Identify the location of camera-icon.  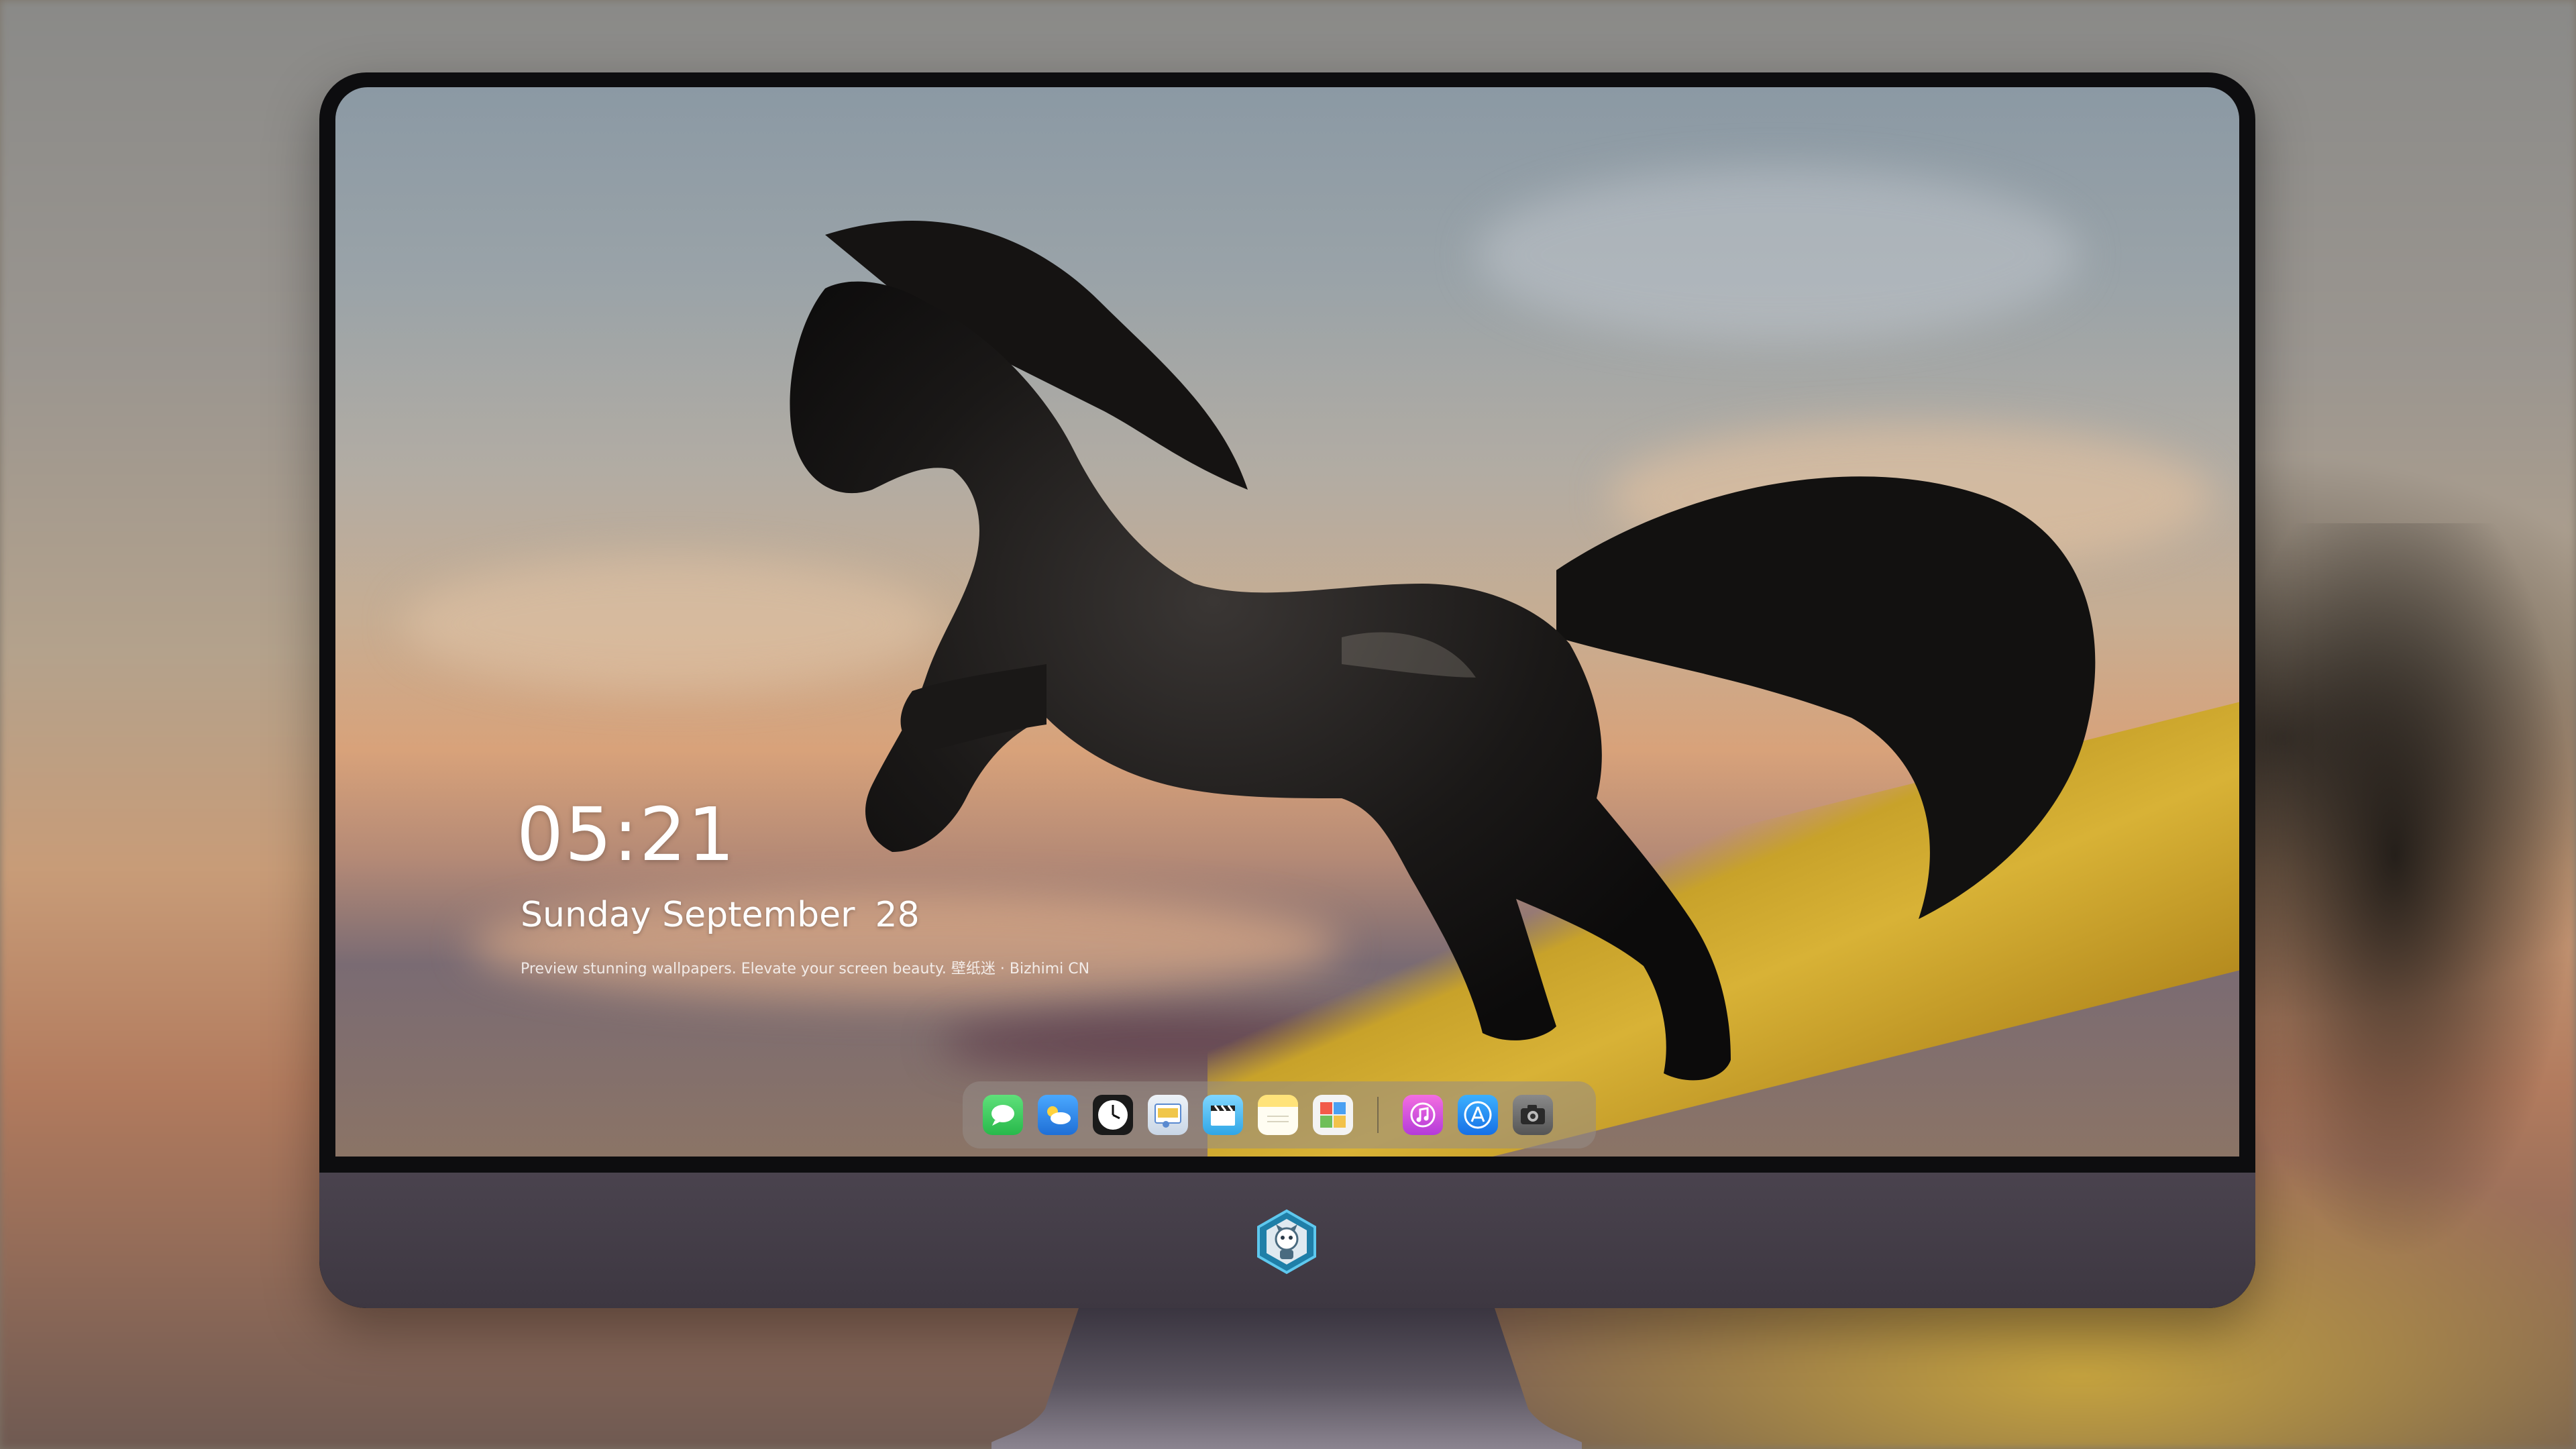
(1533, 1115).